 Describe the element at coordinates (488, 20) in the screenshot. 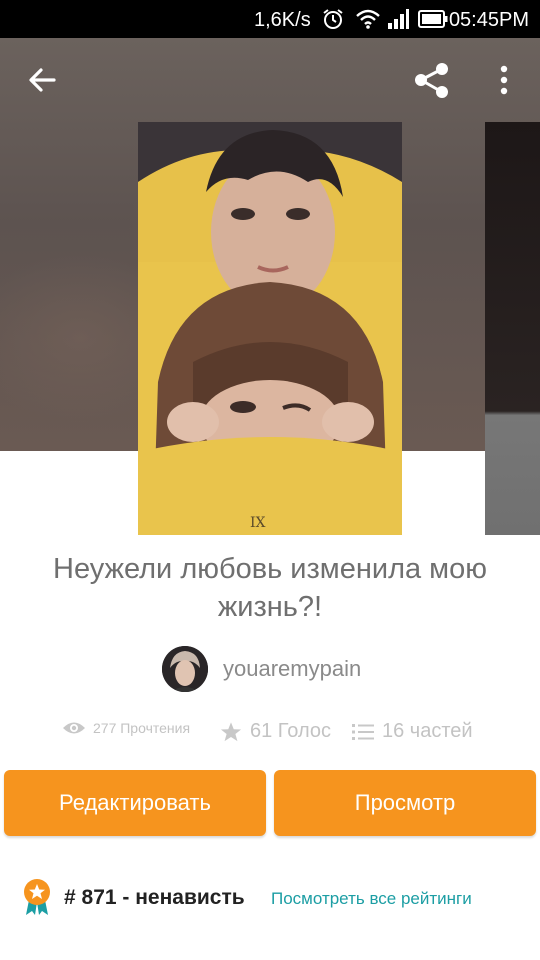

I see `clock: 05:45PM` at that location.